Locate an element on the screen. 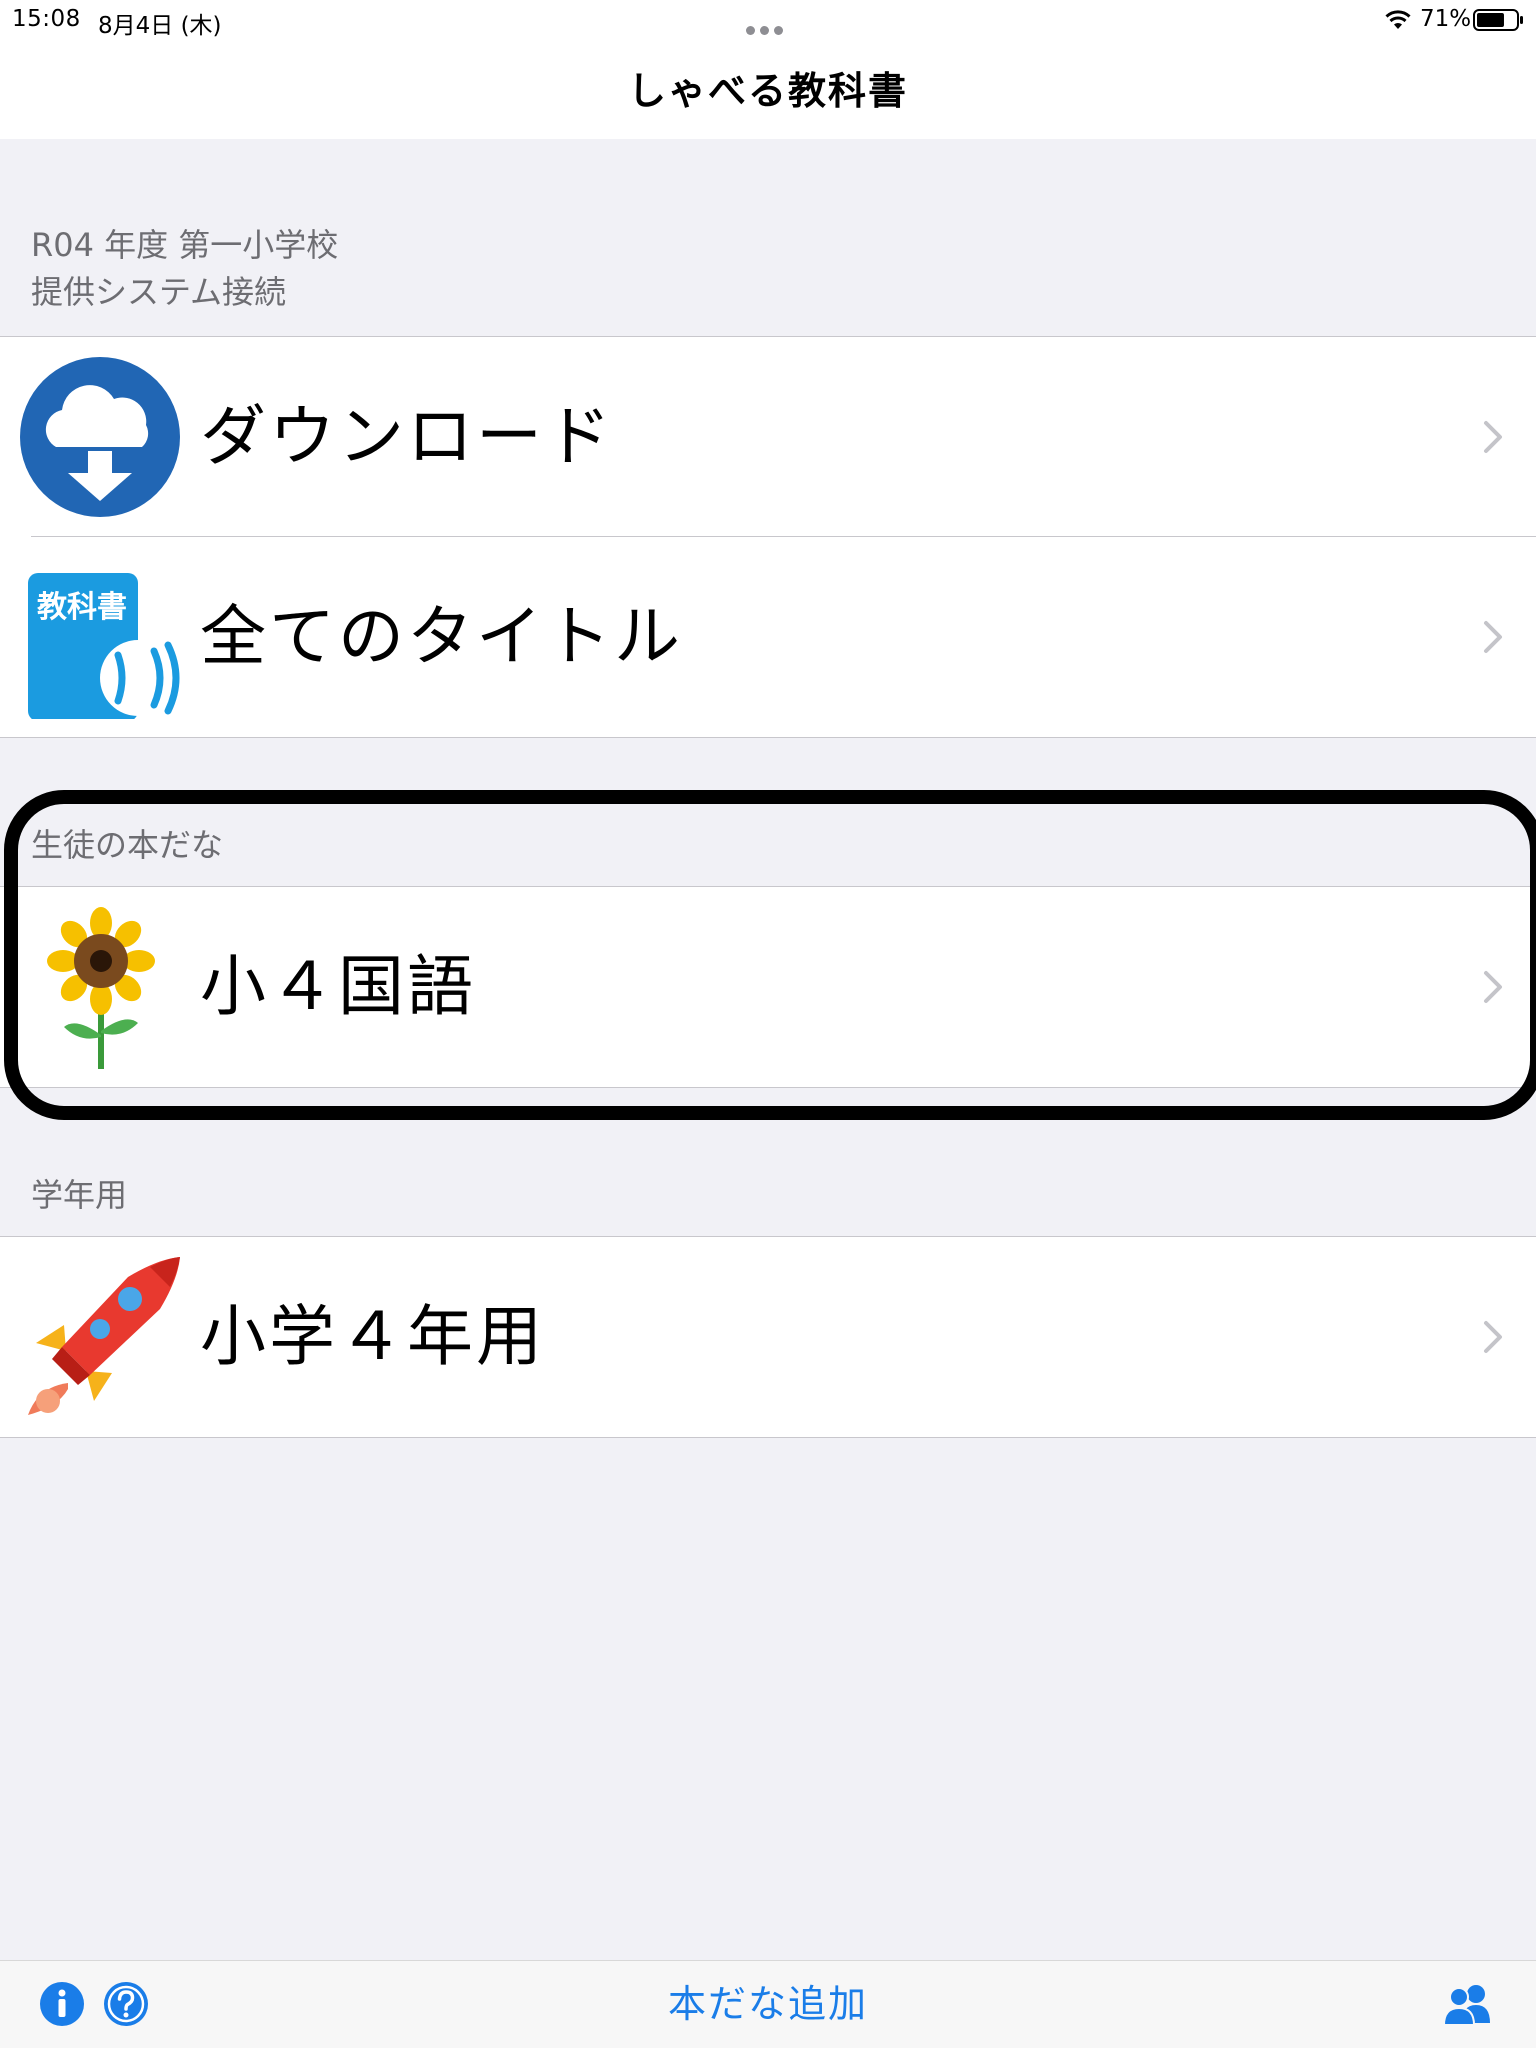 Image resolution: width=1536 pixels, height=2048 pixels. section-header-line2: 提供システム接続 is located at coordinates (159, 292).